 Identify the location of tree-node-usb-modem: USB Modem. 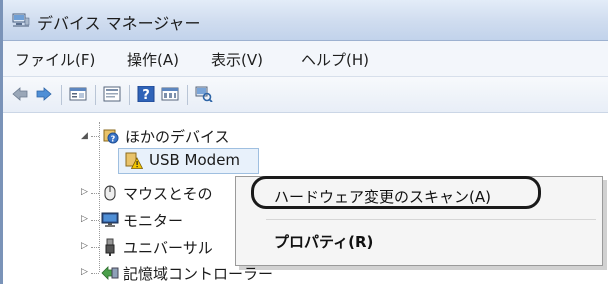
(192, 161).